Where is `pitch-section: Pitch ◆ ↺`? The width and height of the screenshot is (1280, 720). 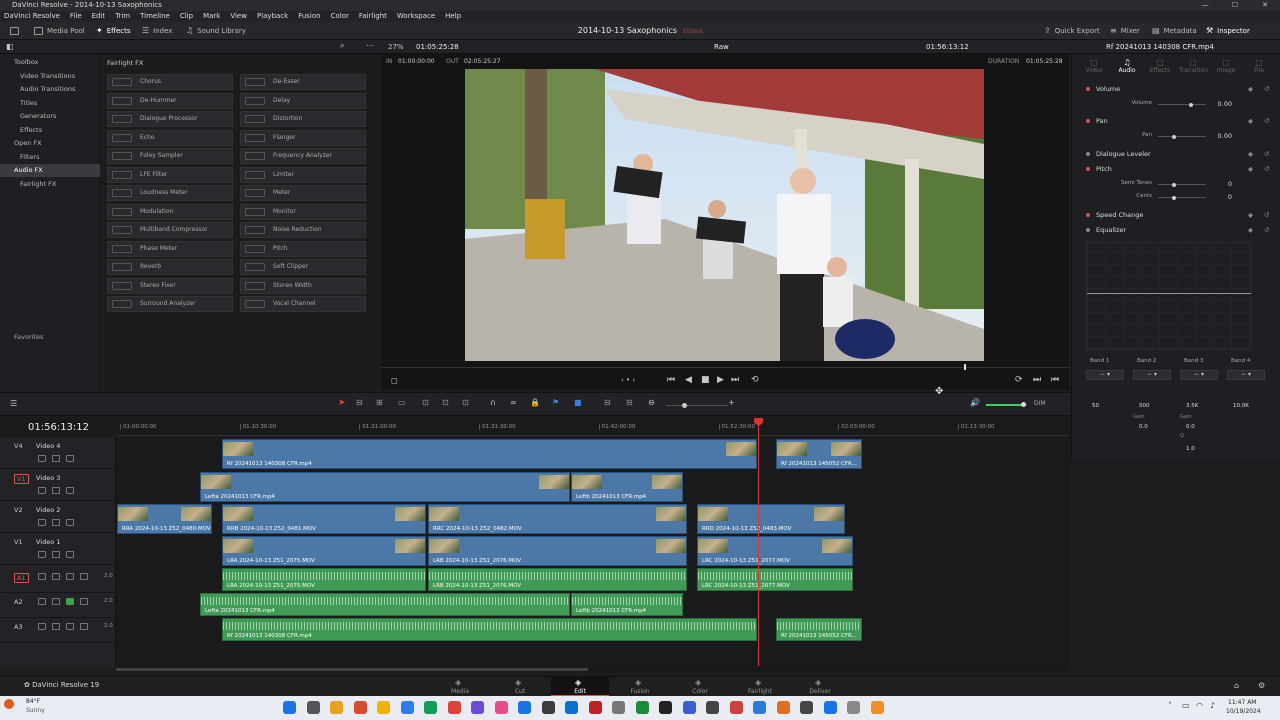 pitch-section: Pitch ◆ ↺ is located at coordinates (1176, 169).